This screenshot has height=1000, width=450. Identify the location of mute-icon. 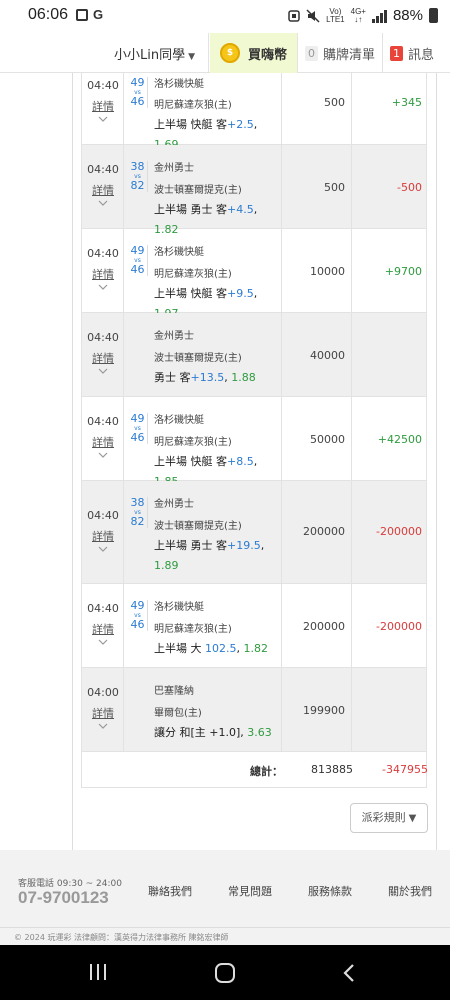
(313, 15).